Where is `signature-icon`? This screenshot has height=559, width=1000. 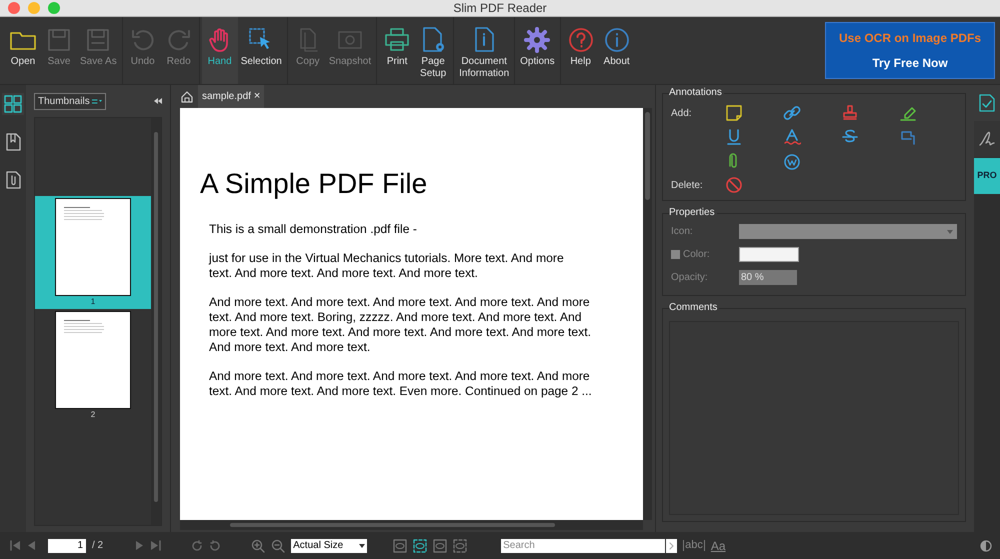 signature-icon is located at coordinates (987, 139).